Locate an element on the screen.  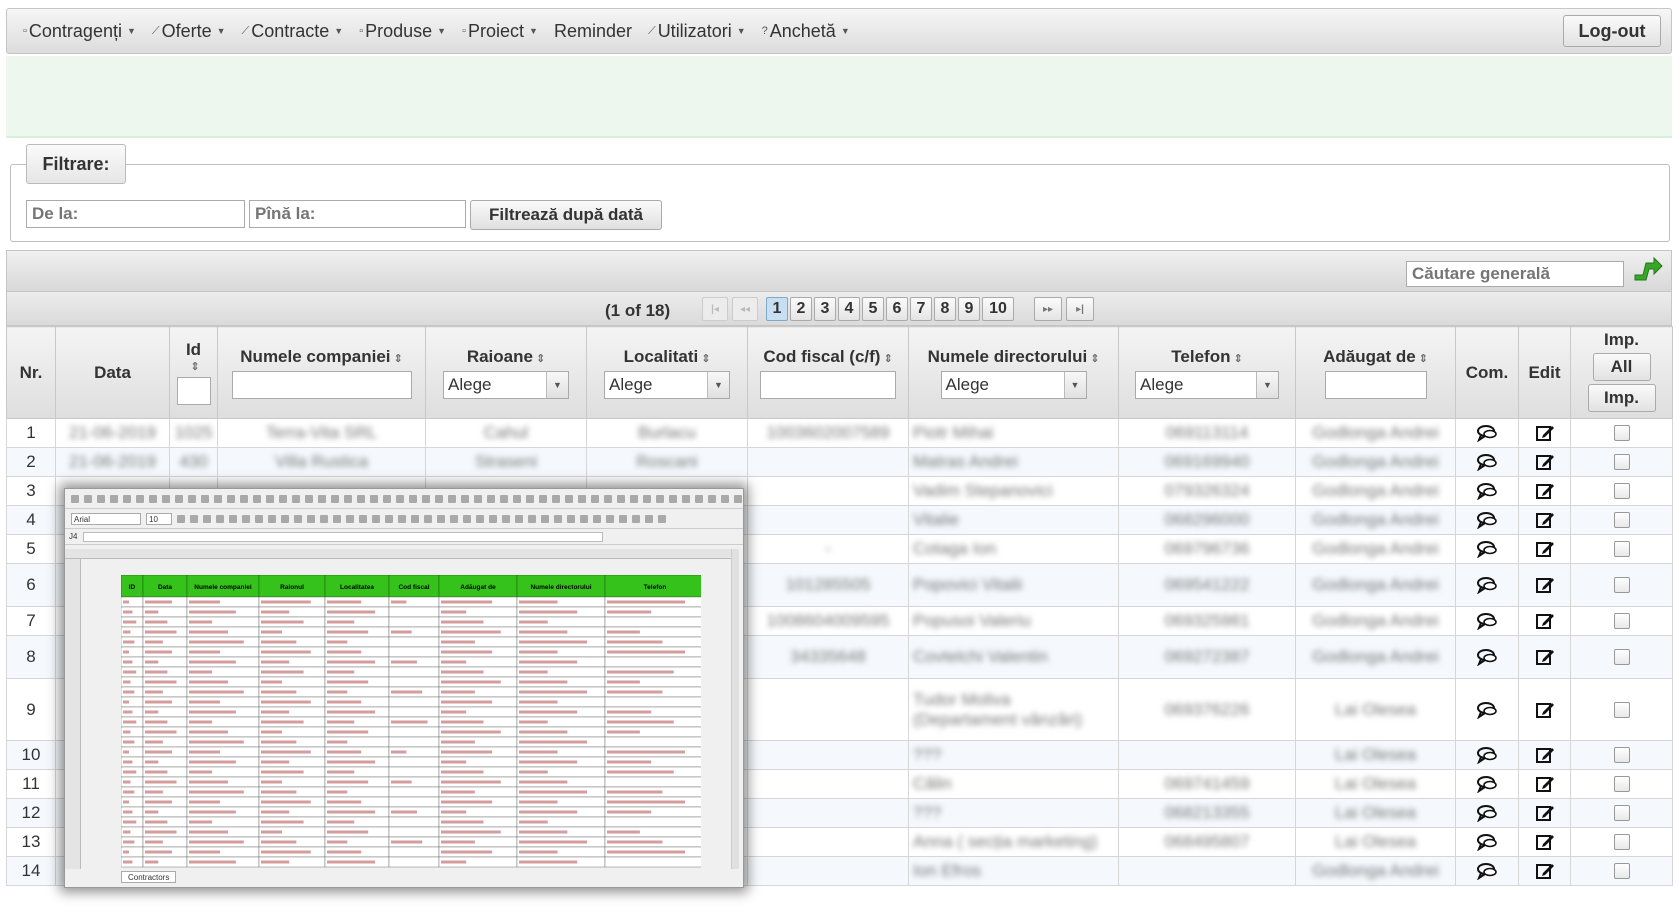
menu-item-3: ▫ Produse ▼ is located at coordinates (402, 31).